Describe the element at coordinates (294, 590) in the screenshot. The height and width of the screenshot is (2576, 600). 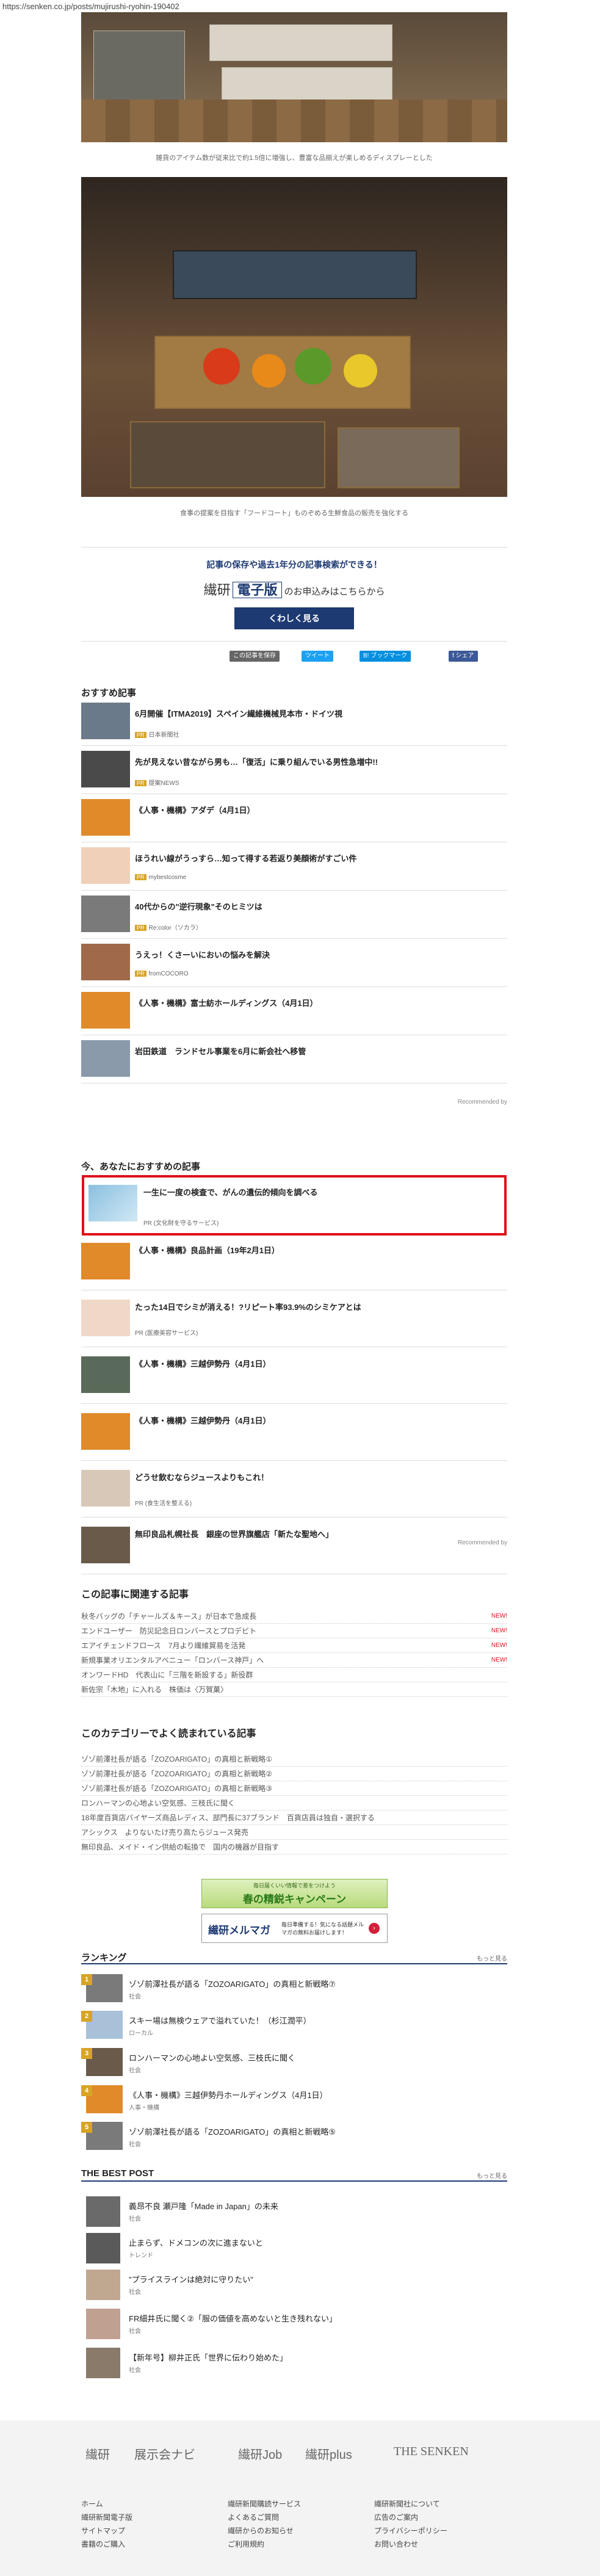
I see `promo-brand: 繊研 電子版 のお申込みはこちらから` at that location.